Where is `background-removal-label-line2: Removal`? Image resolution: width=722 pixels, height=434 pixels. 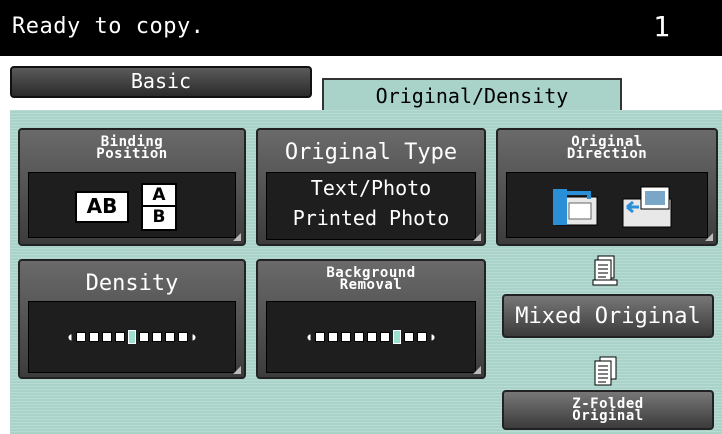 background-removal-label-line2: Removal is located at coordinates (371, 285).